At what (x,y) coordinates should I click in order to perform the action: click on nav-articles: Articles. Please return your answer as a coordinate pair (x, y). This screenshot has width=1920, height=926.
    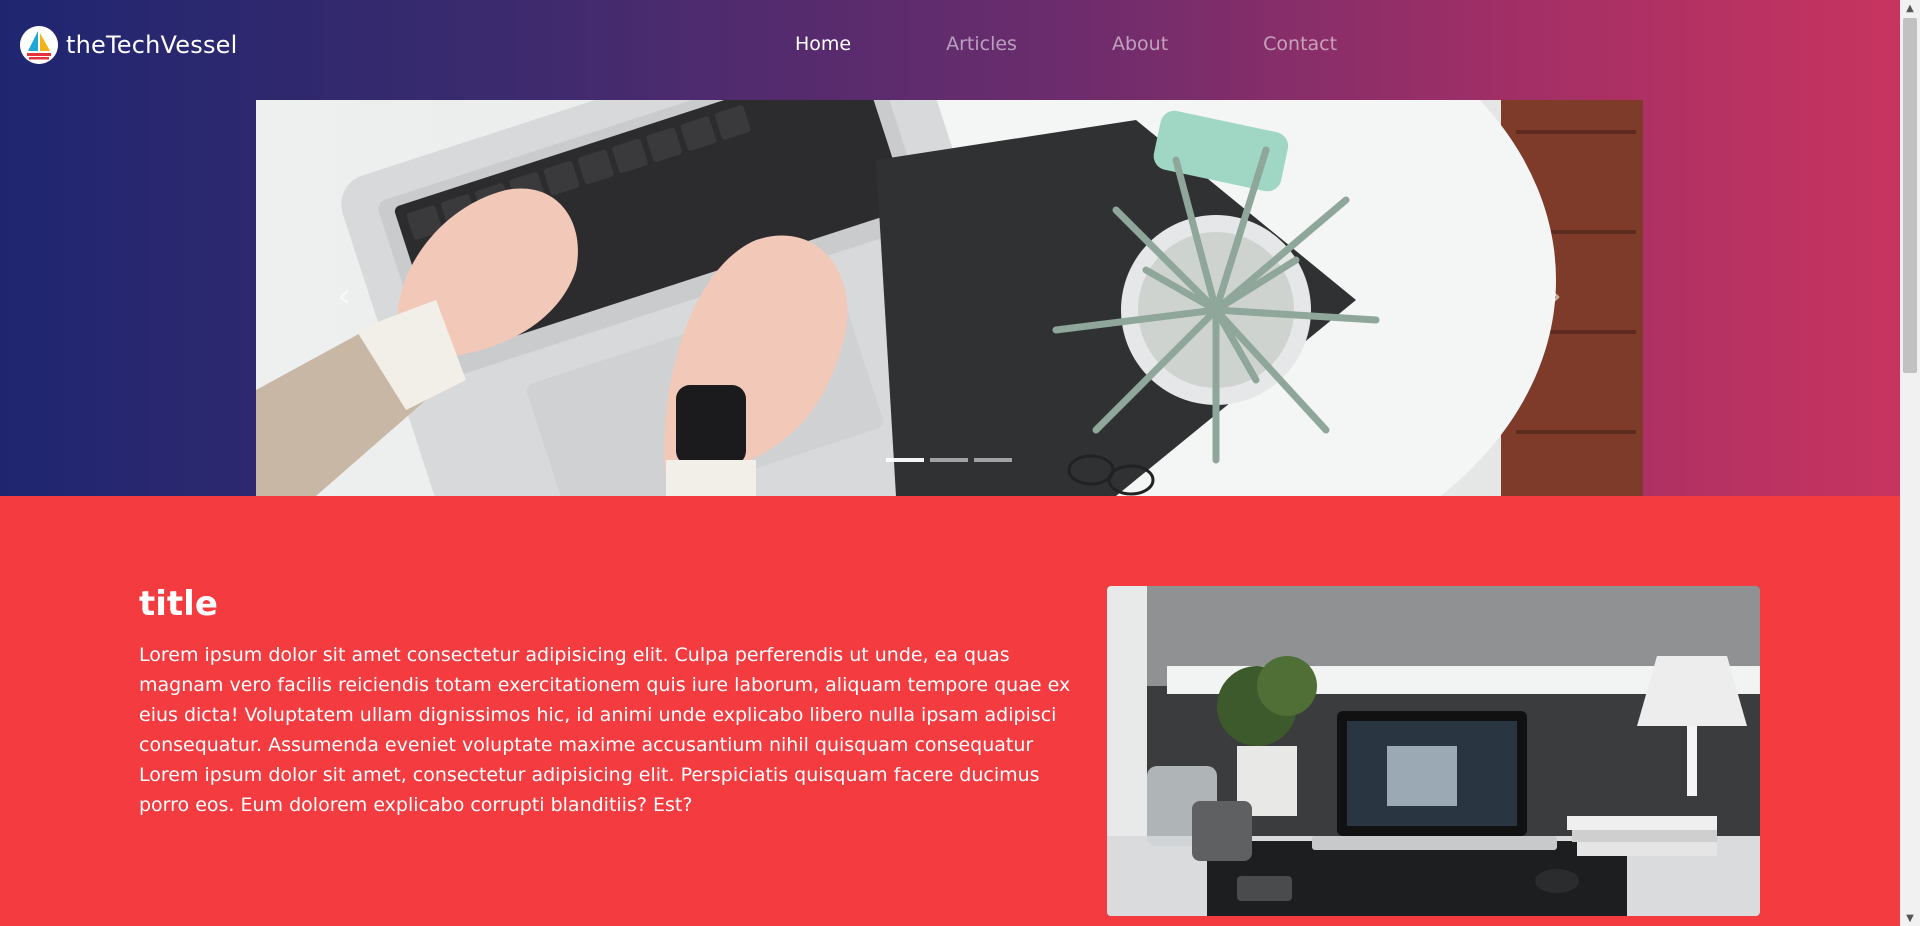
    Looking at the image, I should click on (981, 44).